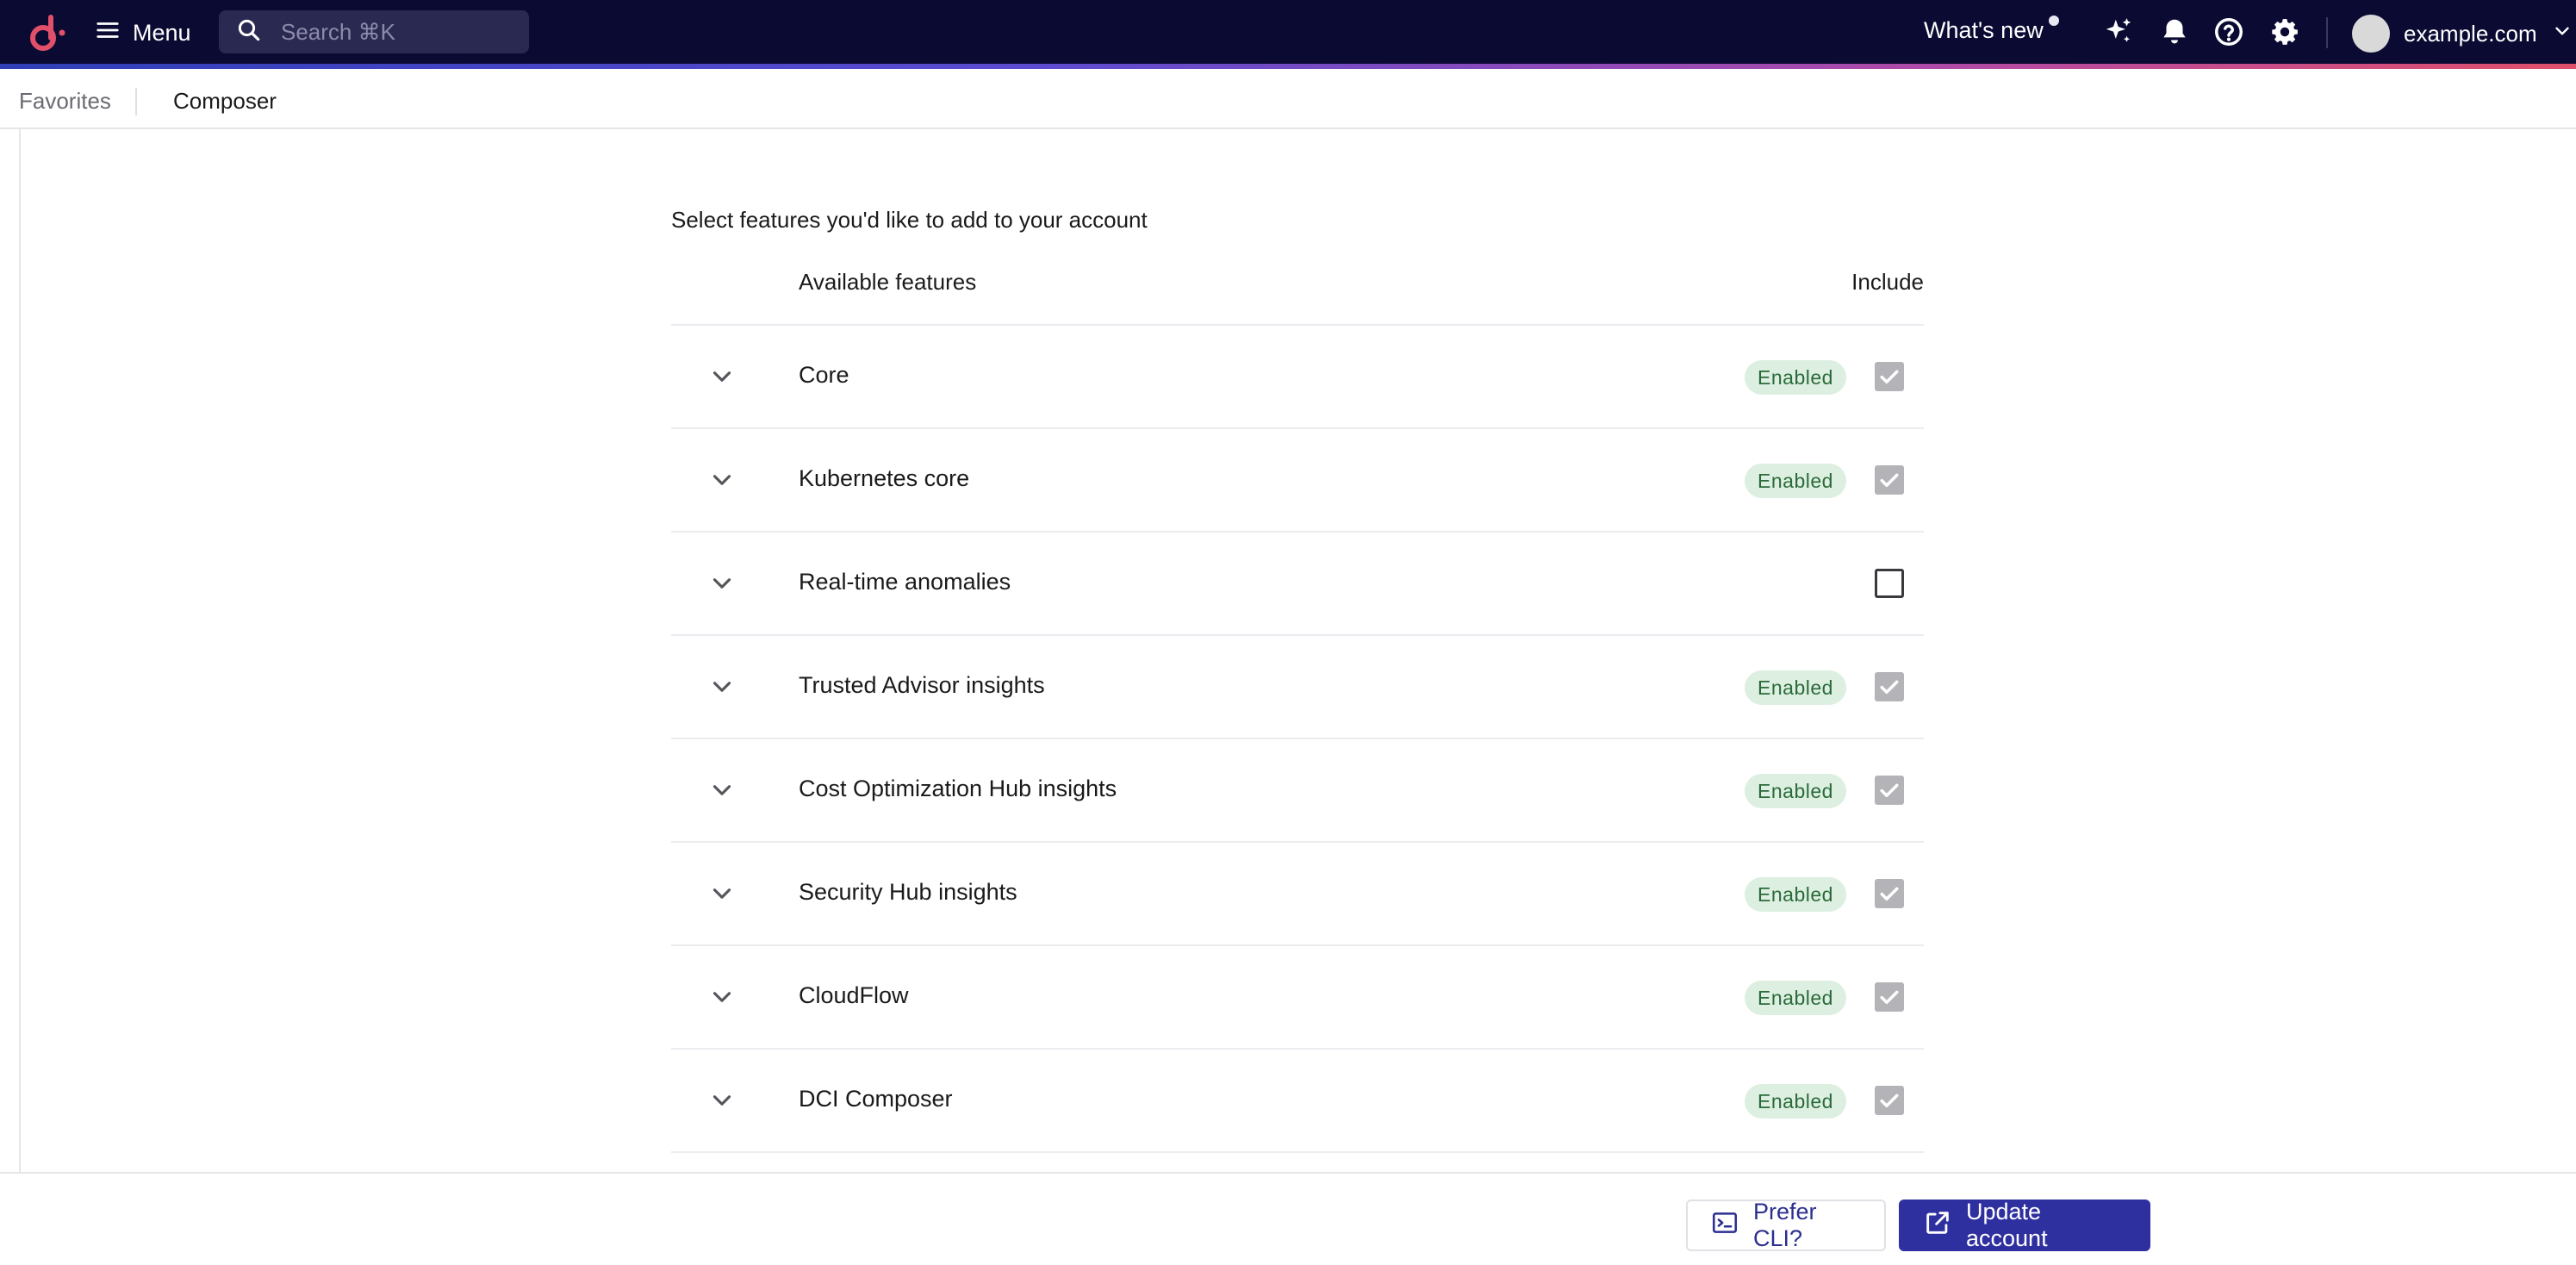 The image size is (2576, 1265). I want to click on whats-new-link: What's new, so click(1991, 30).